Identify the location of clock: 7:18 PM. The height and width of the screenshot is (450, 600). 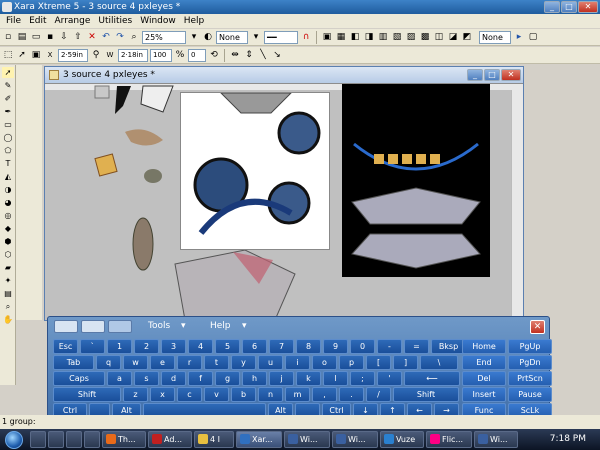
(568, 439).